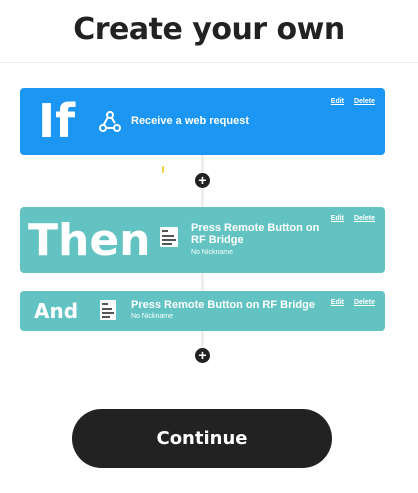 Image resolution: width=418 pixels, height=493 pixels. Describe the element at coordinates (337, 101) in the screenshot. I see `edit-trigger-link: Edit` at that location.